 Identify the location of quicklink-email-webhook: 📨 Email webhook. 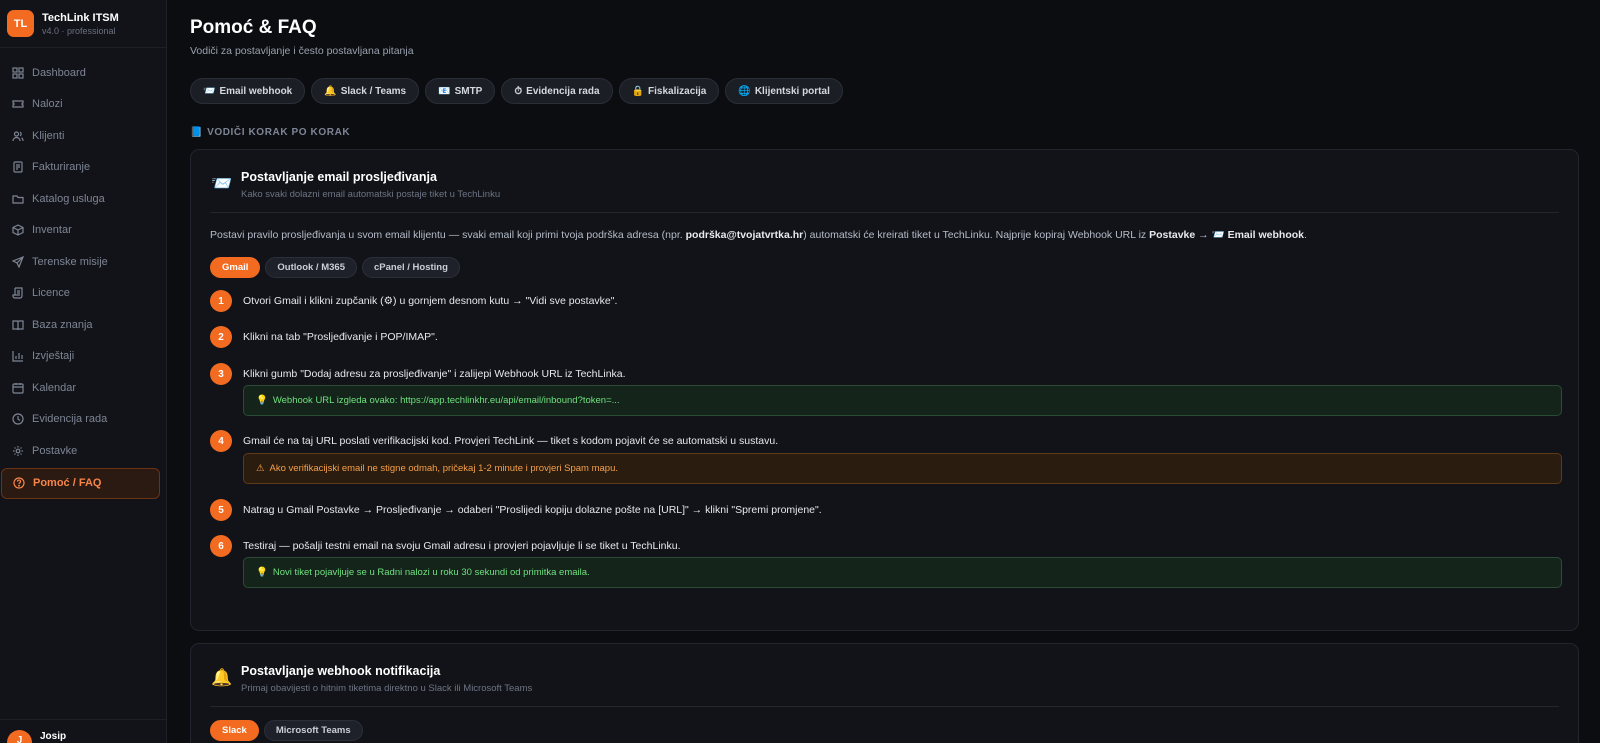
(248, 91).